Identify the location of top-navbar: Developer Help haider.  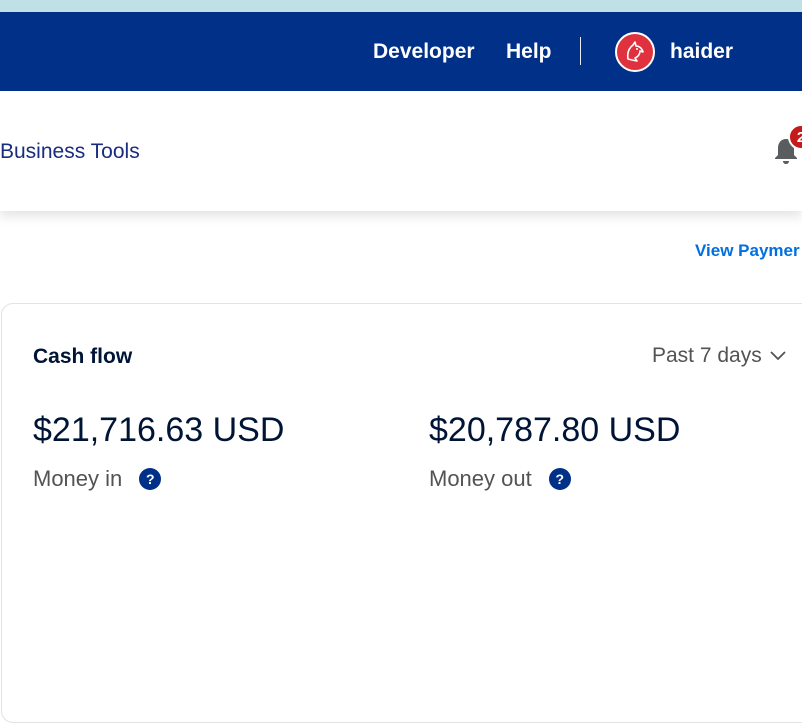
(401, 51).